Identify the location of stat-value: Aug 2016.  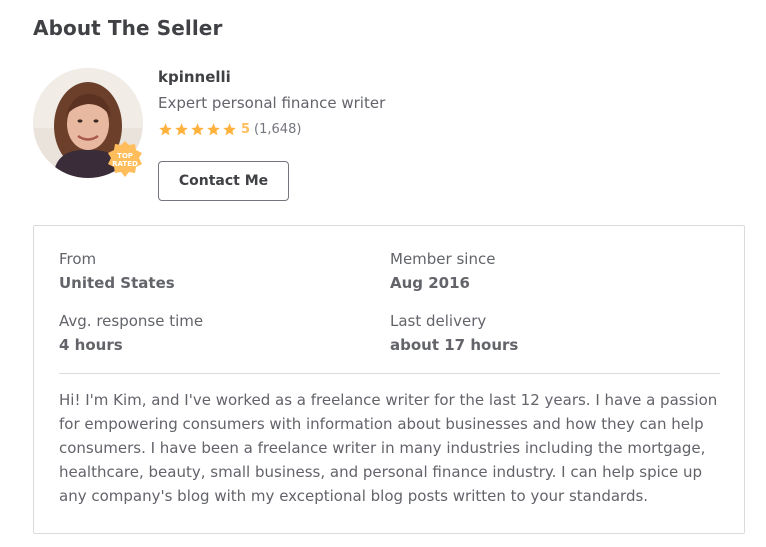
(430, 283).